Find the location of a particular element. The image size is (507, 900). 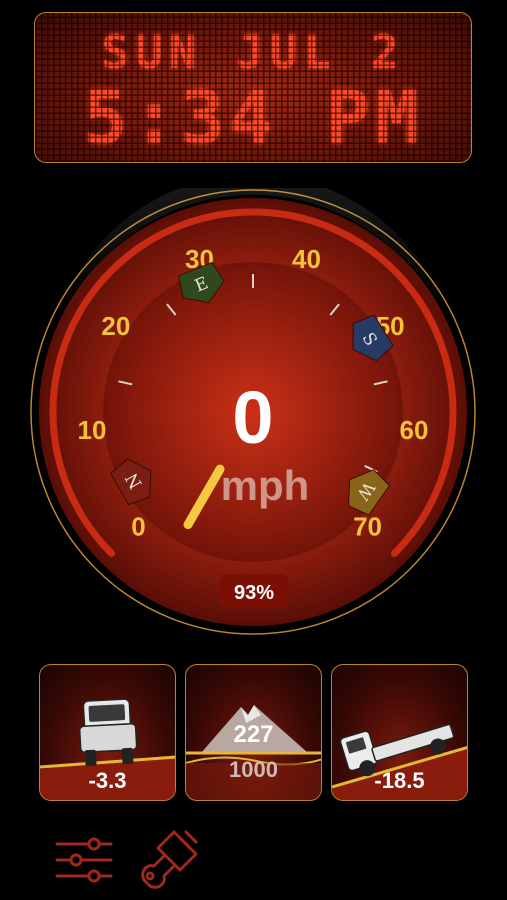

roll-tile: -3.3 is located at coordinates (107, 732).